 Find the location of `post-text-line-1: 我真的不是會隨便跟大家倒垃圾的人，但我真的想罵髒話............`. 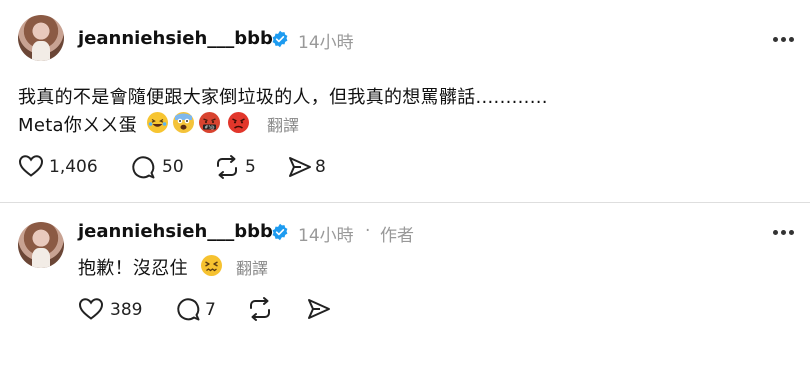

post-text-line-1: 我真的不是會隨便跟大家倒垃圾的人，但我真的想罵髒話............ is located at coordinates (283, 97).